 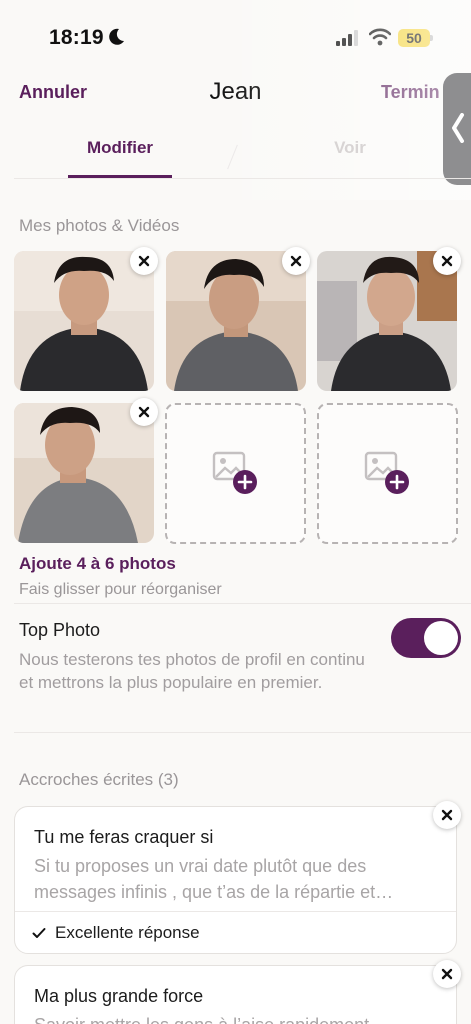 What do you see at coordinates (232, 157) in the screenshot?
I see `tab-divider` at bounding box center [232, 157].